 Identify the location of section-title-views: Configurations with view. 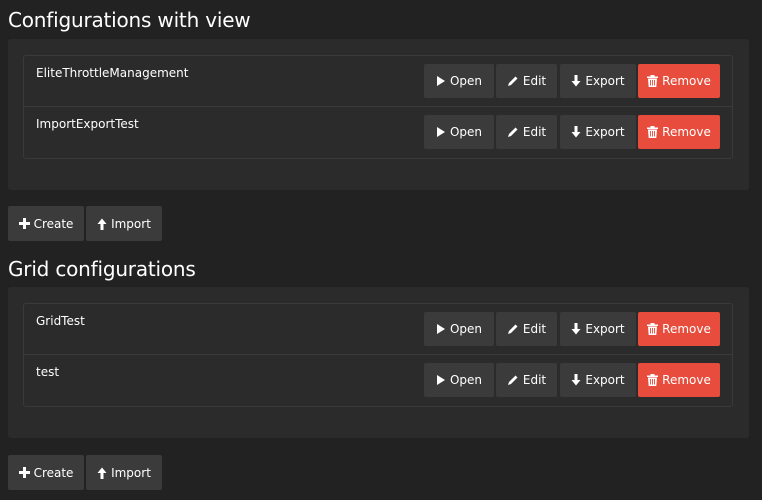
(129, 20).